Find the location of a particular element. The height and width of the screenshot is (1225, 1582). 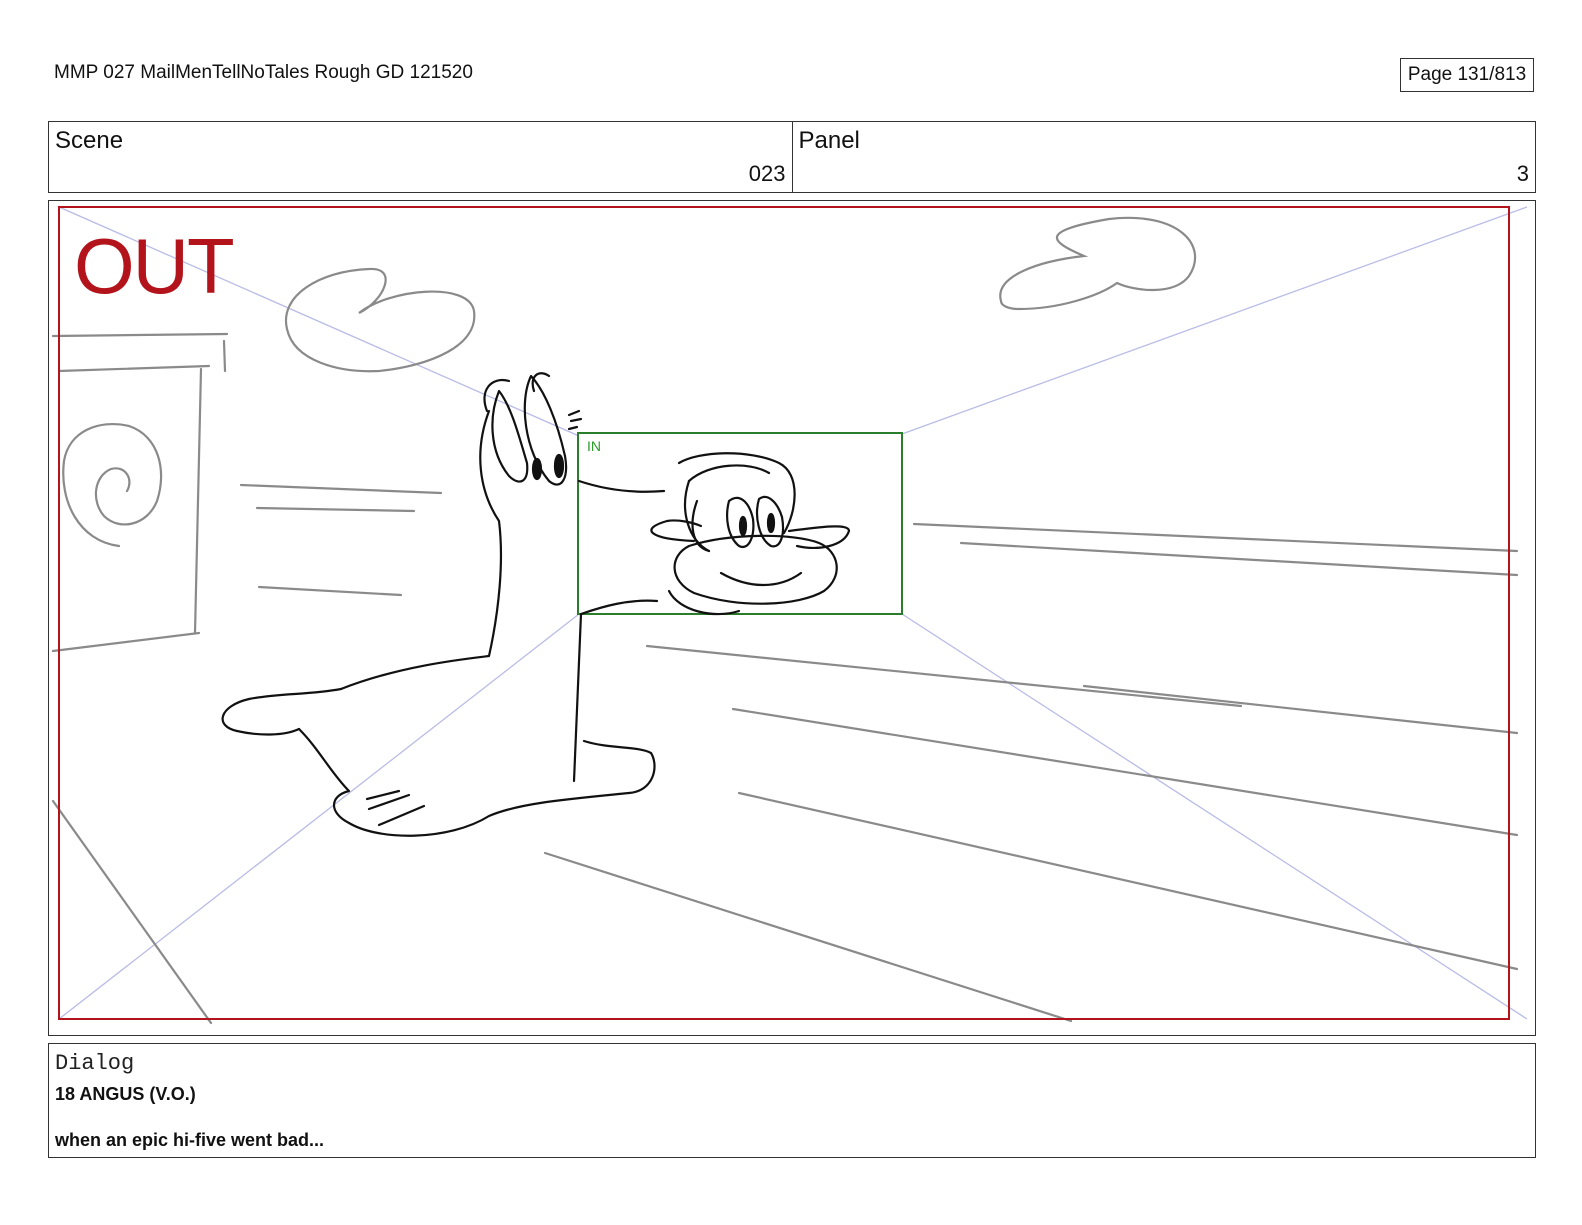

page-indicator: Page 131/813 is located at coordinates (1467, 75).